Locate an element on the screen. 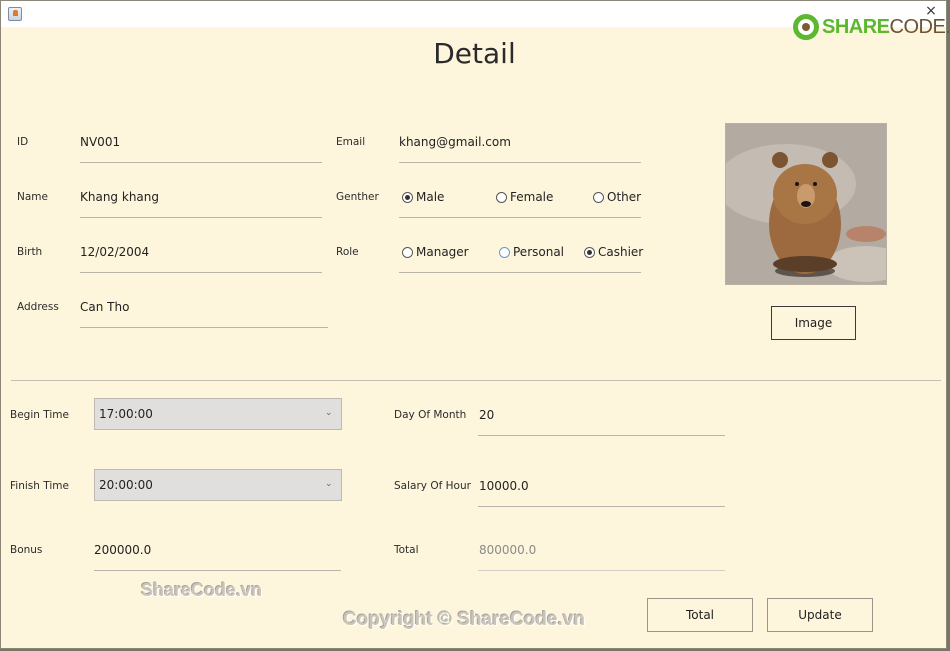  logo-text-bold: SHARE is located at coordinates (856, 26).